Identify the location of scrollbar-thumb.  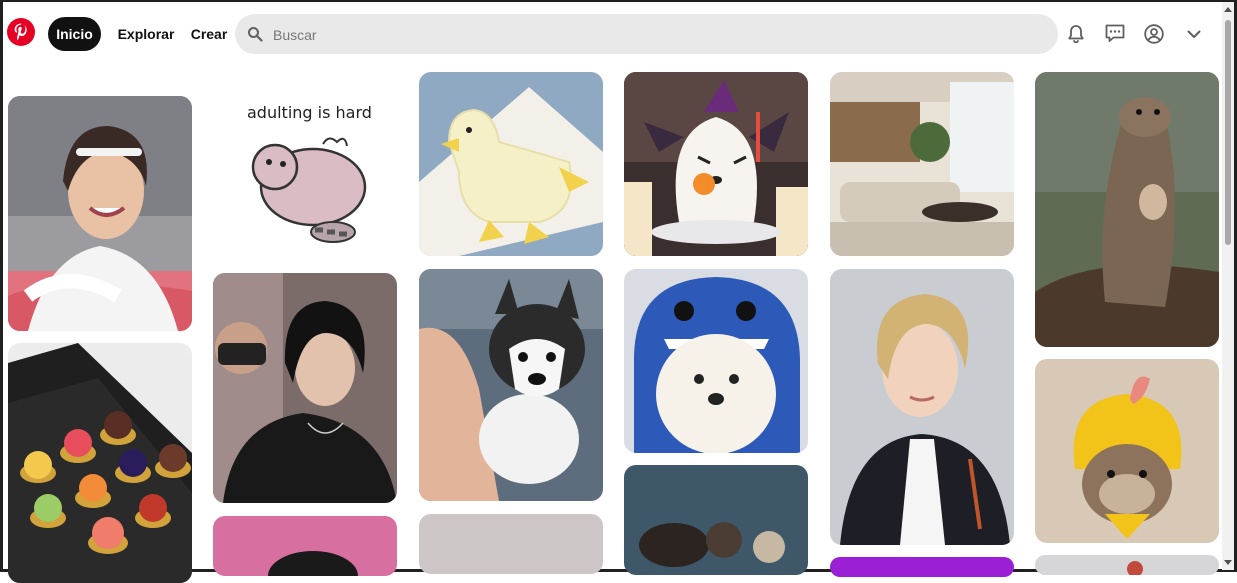
(1228, 132).